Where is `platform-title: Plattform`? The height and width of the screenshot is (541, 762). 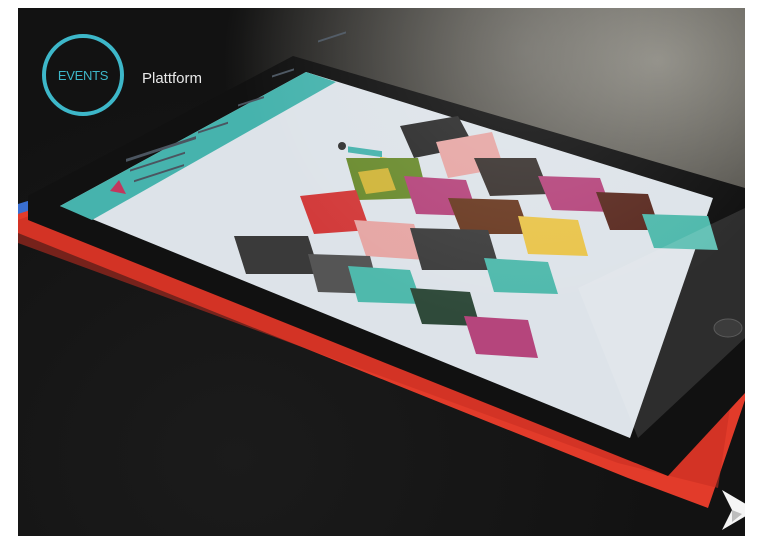
platform-title: Plattform is located at coordinates (172, 78).